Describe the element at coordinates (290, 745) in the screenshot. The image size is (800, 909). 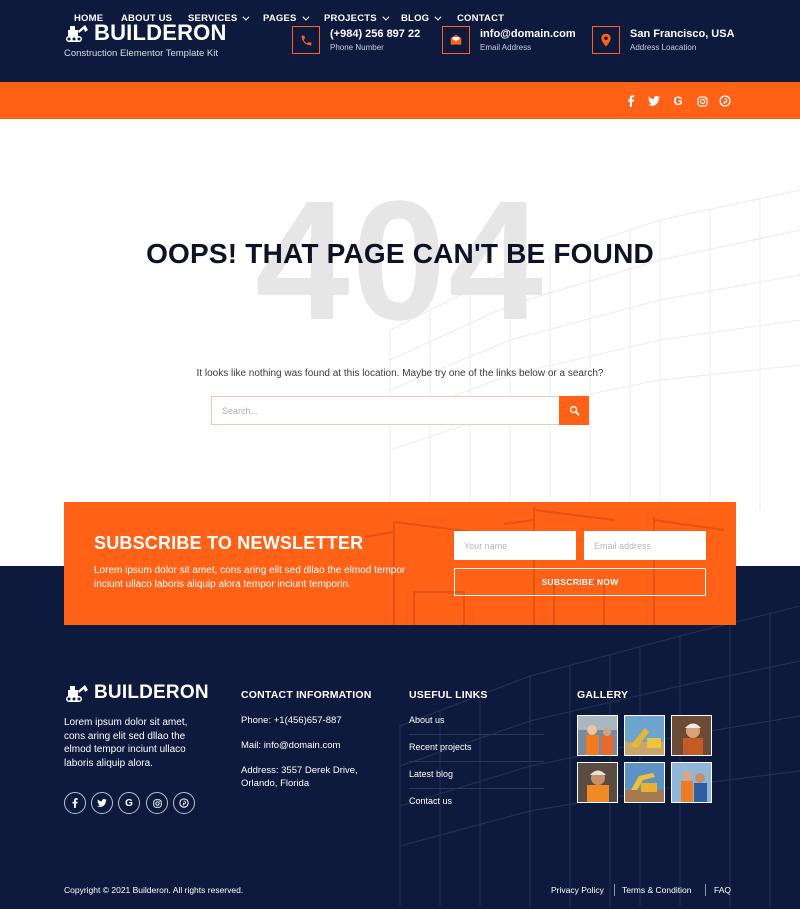
I see `footer-mail: Mail: info@domain.com` at that location.